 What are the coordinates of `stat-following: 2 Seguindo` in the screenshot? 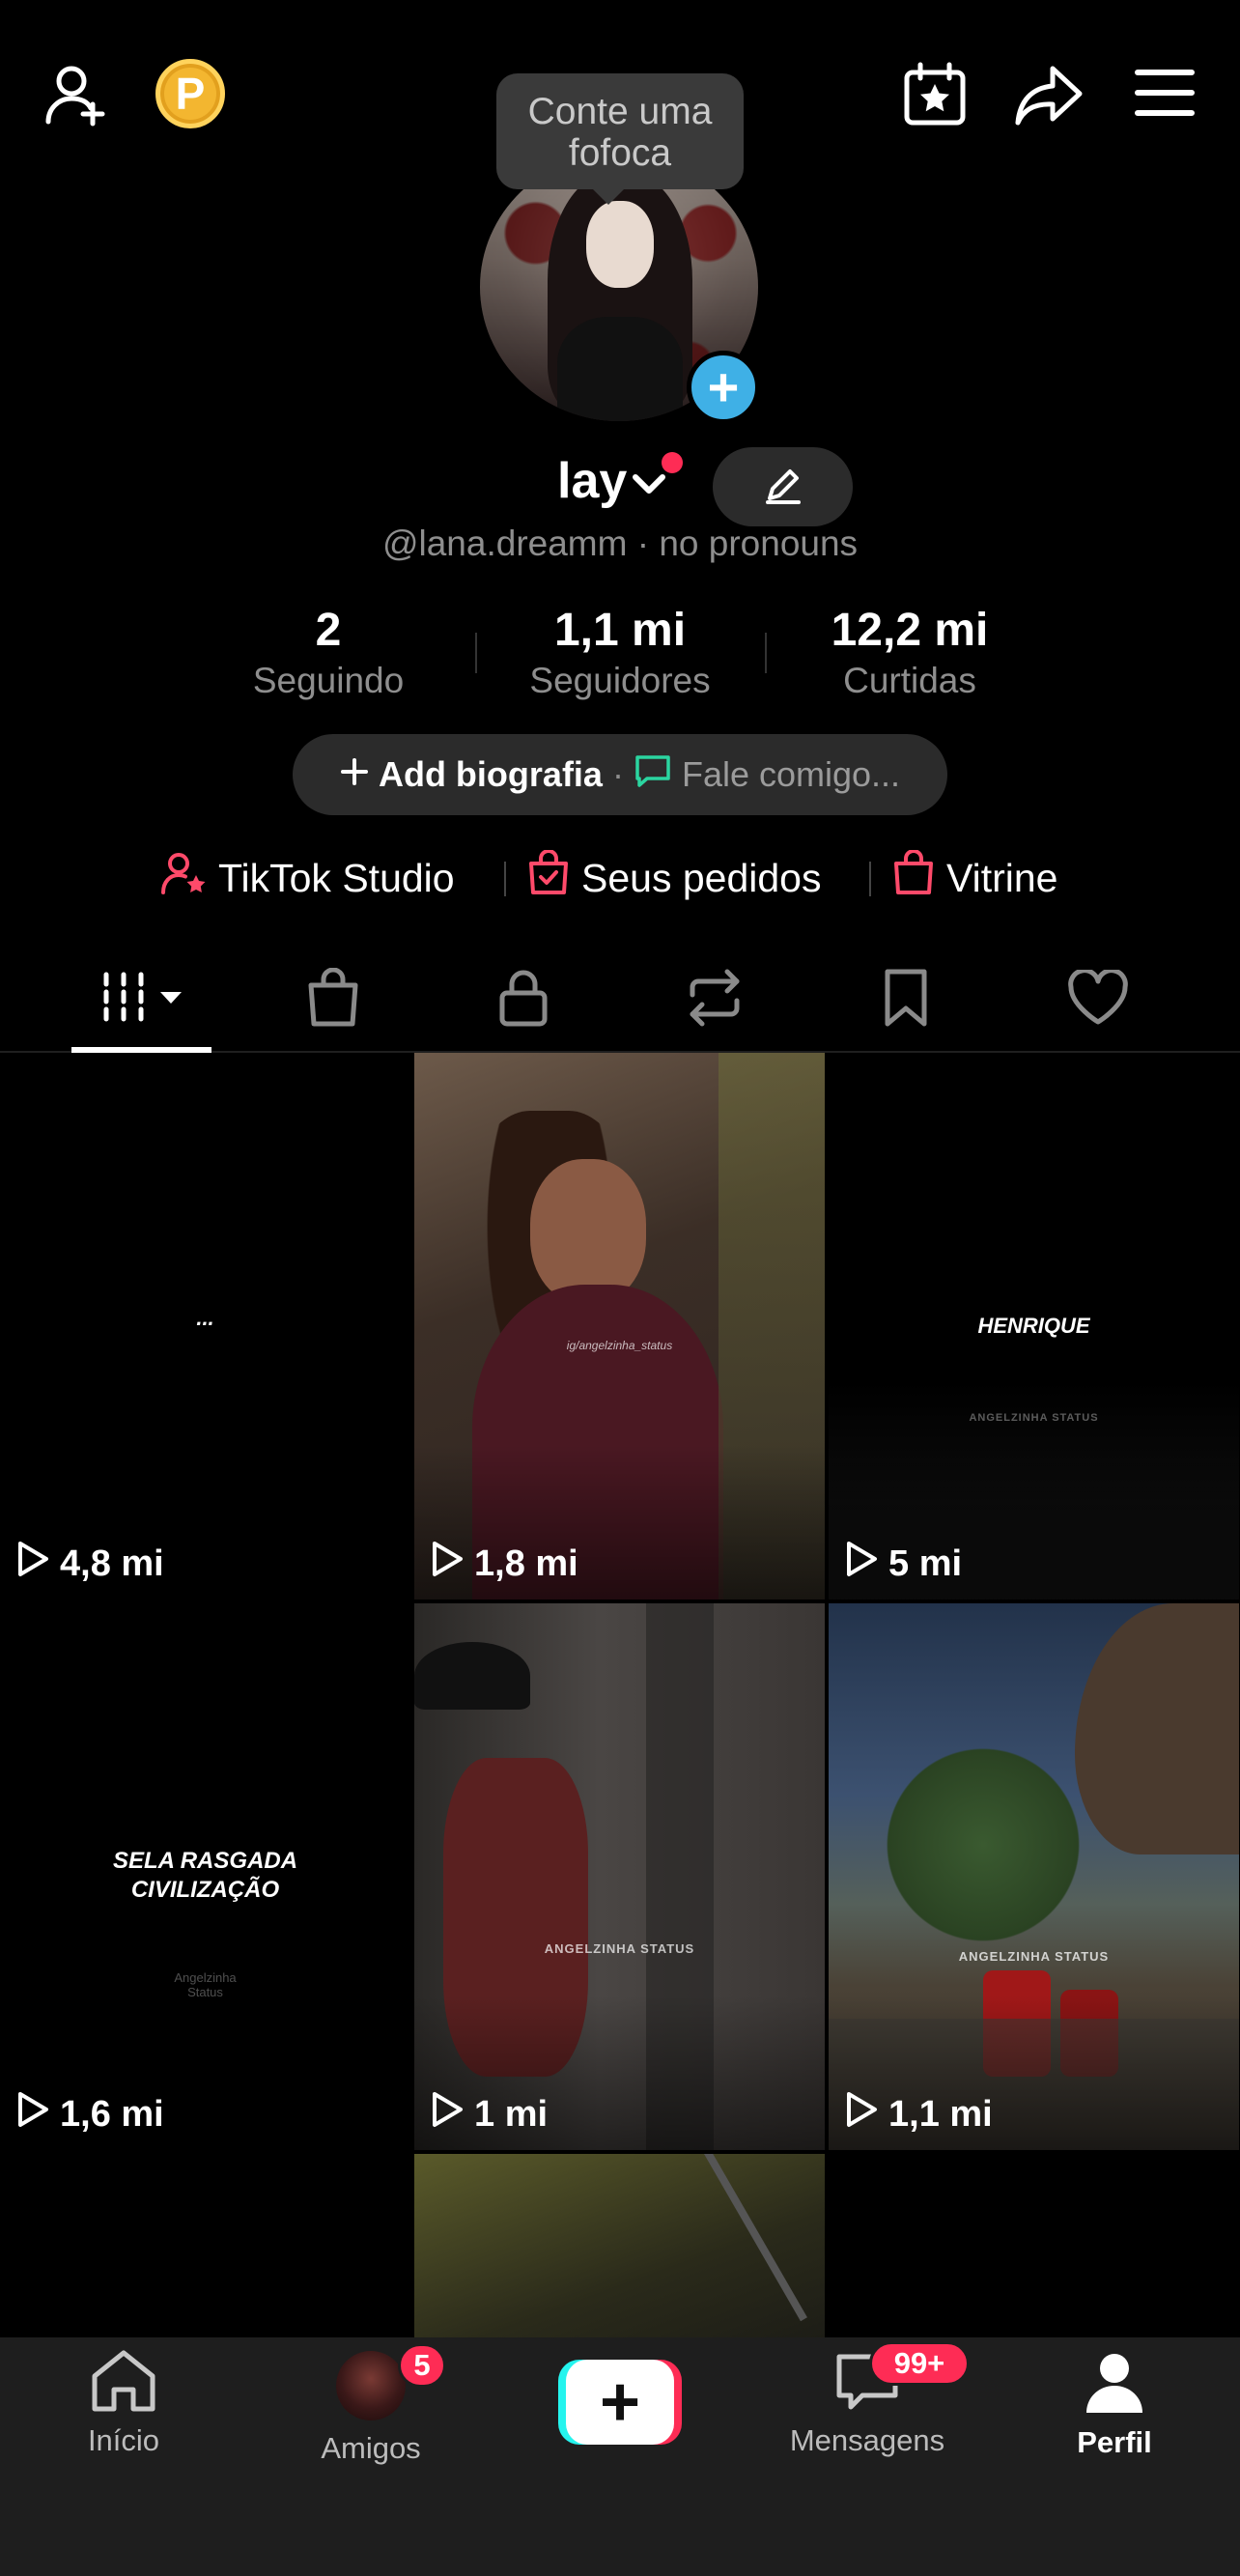 It's located at (328, 652).